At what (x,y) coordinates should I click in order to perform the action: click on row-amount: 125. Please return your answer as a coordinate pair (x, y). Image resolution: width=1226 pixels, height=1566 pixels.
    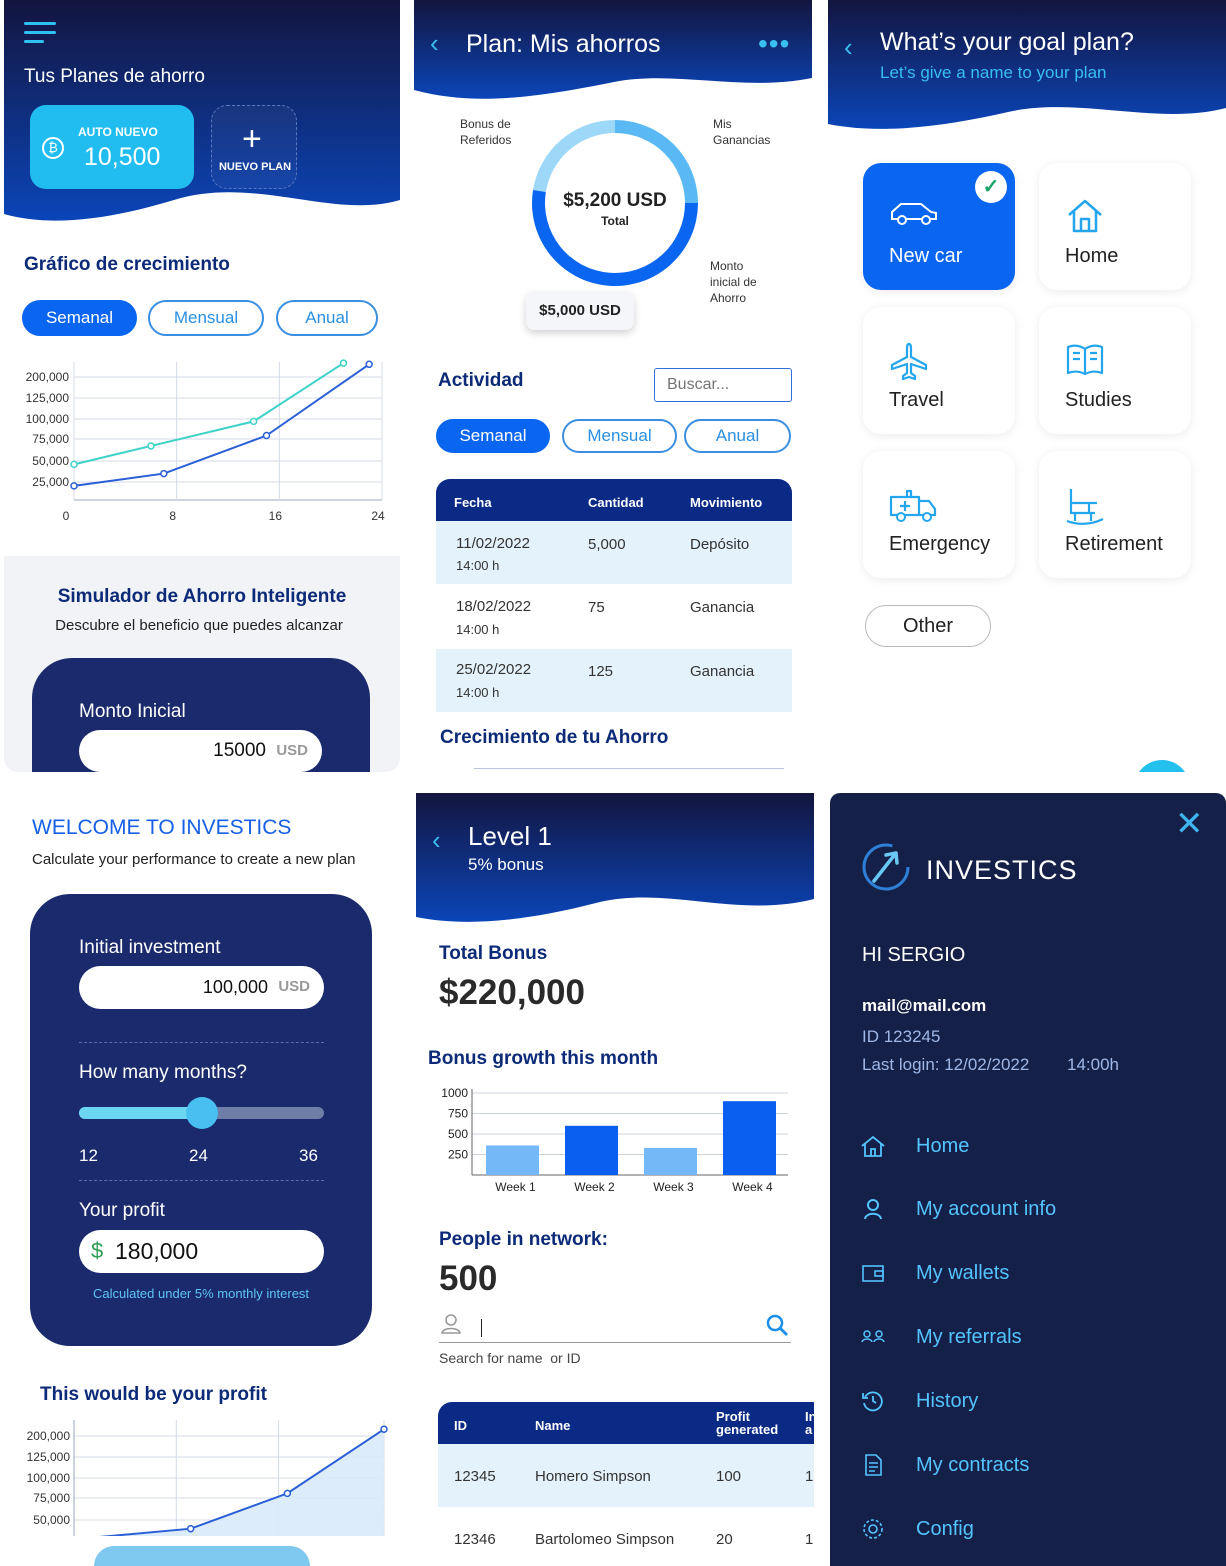
    Looking at the image, I should click on (601, 671).